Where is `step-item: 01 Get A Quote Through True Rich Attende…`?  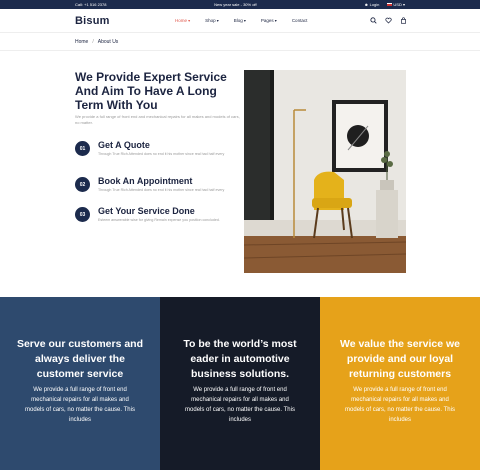
step-item: 01 Get A Quote Through True Rich Attende… is located at coordinates (160, 152).